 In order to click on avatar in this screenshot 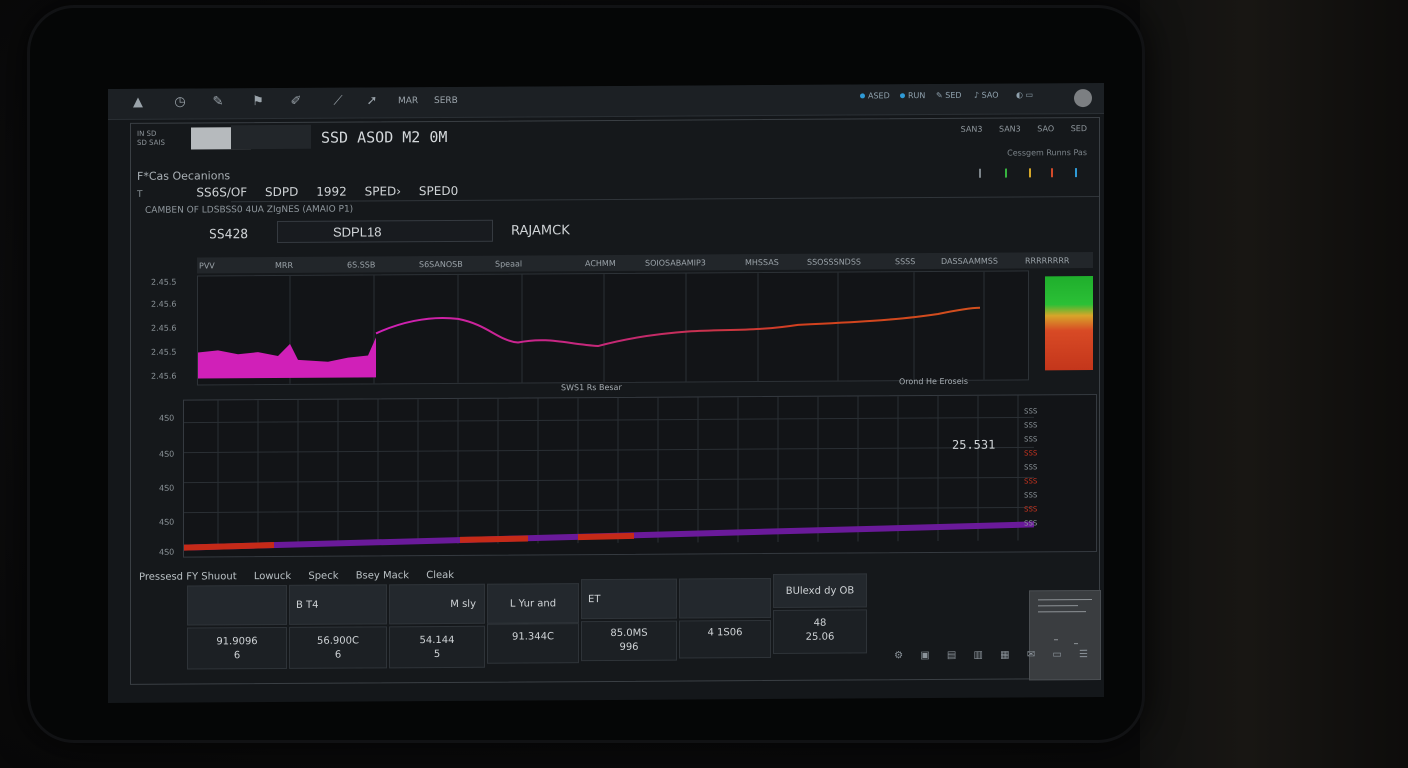, I will do `click(1083, 98)`.